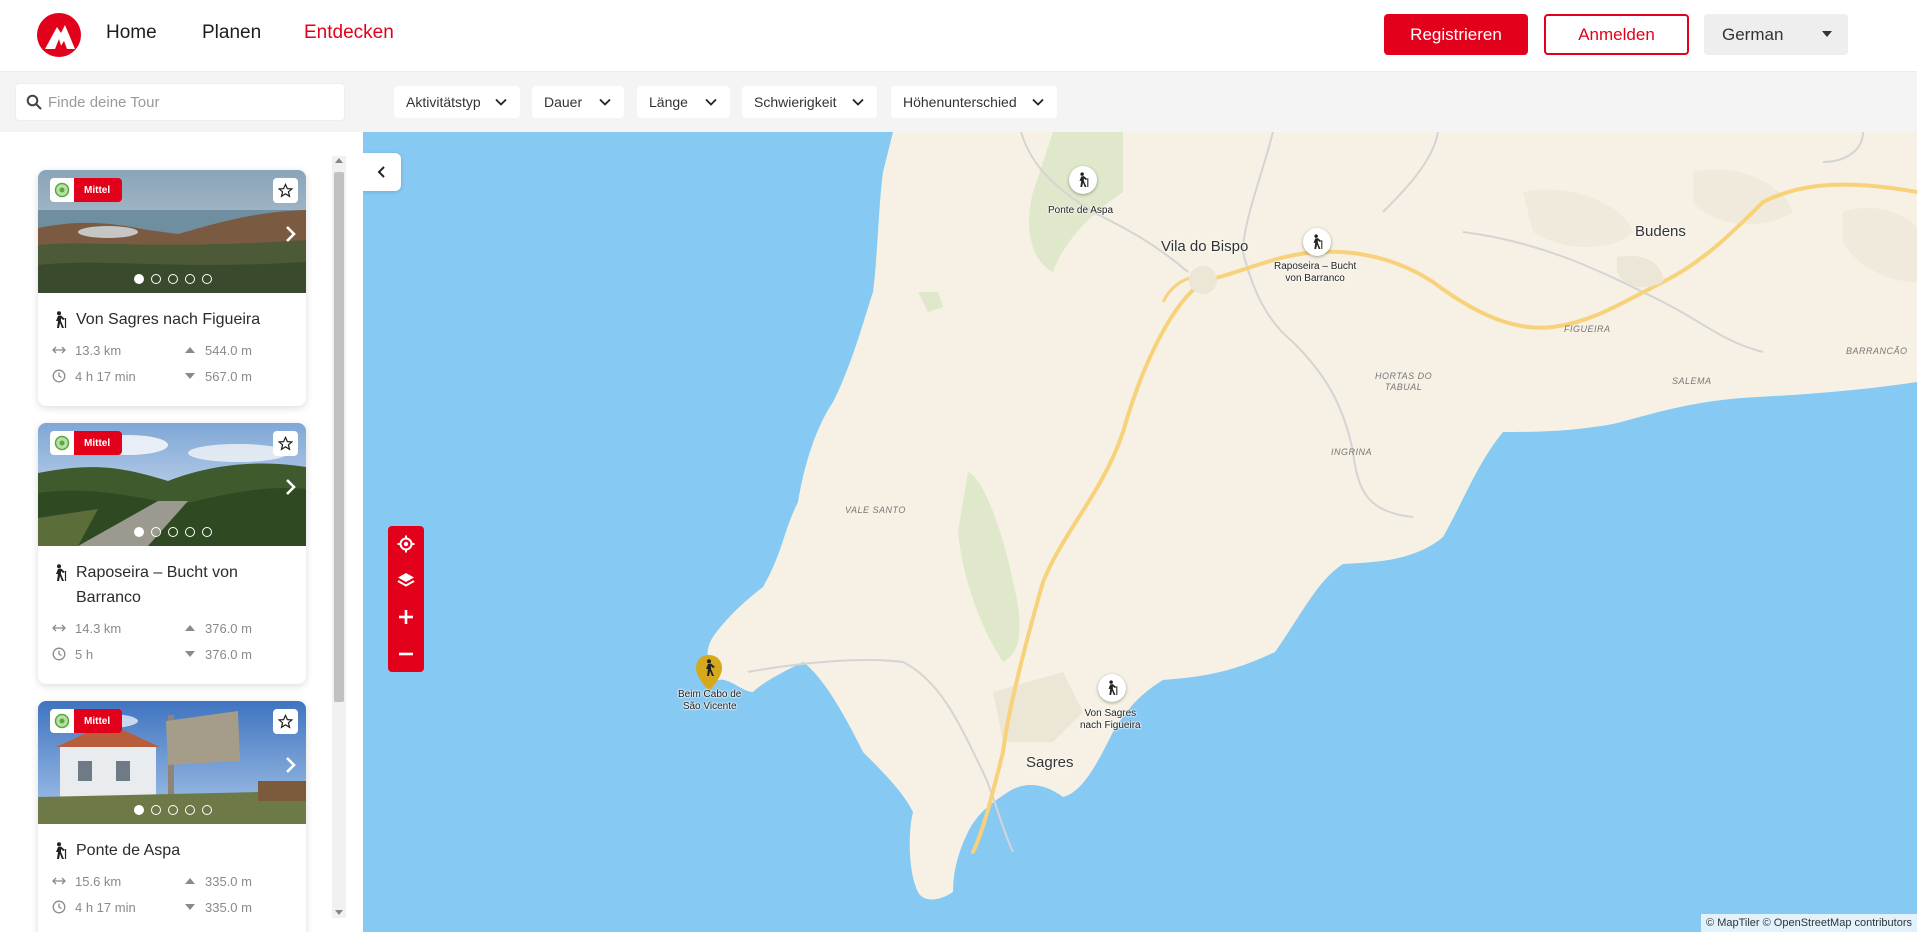 This screenshot has width=1917, height=932. What do you see at coordinates (98, 350) in the screenshot?
I see `tour-distance-value: 13.3 km` at bounding box center [98, 350].